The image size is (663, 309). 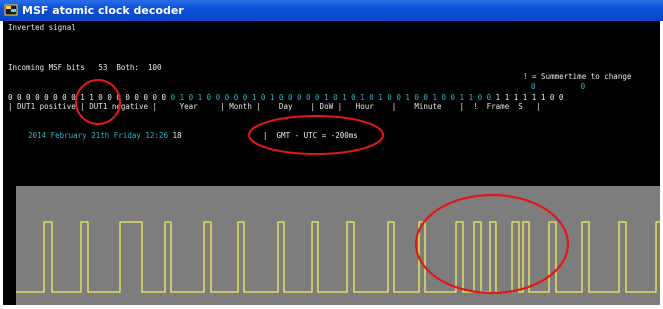 I want to click on both-count: 100, so click(x=154, y=67).